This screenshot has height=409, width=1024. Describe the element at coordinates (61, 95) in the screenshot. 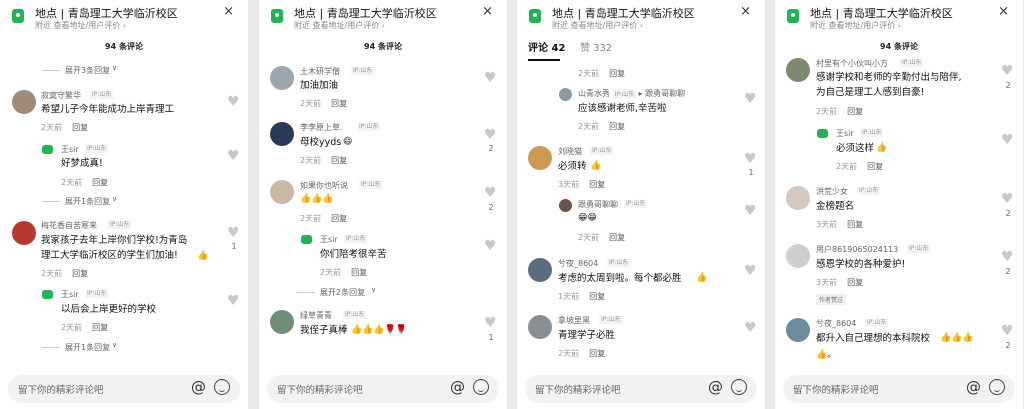

I see `comment-author: 寂寞守繁华` at that location.